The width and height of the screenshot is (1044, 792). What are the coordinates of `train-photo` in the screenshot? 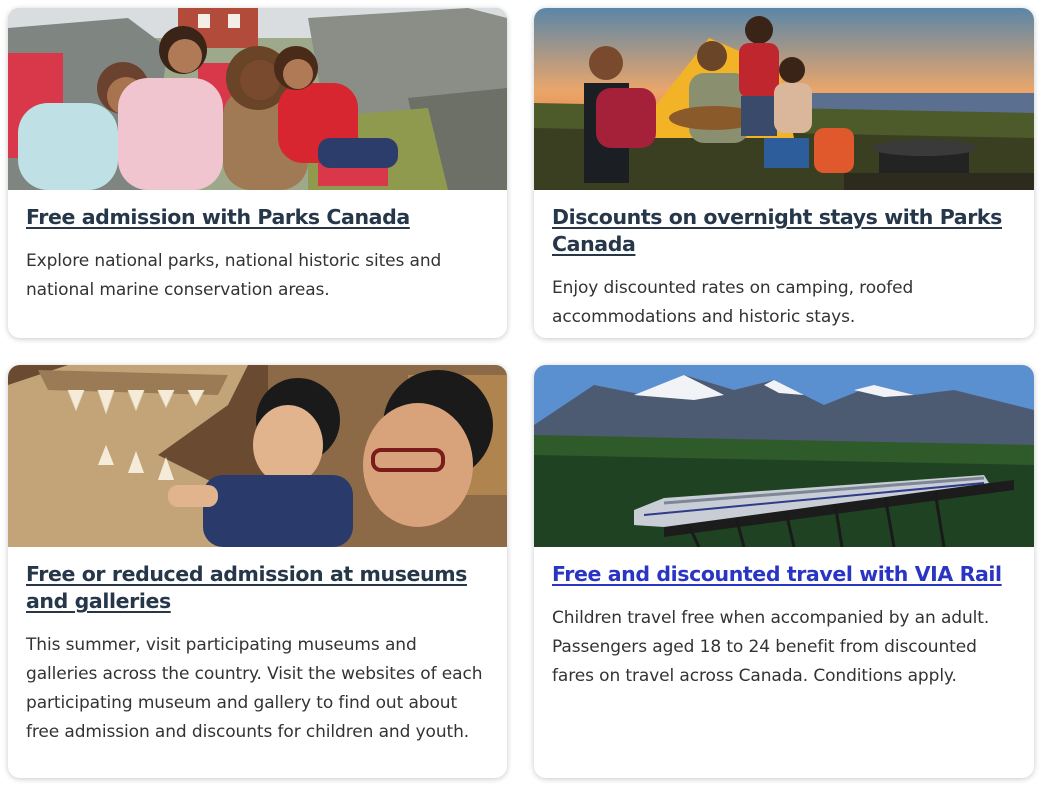 It's located at (784, 456).